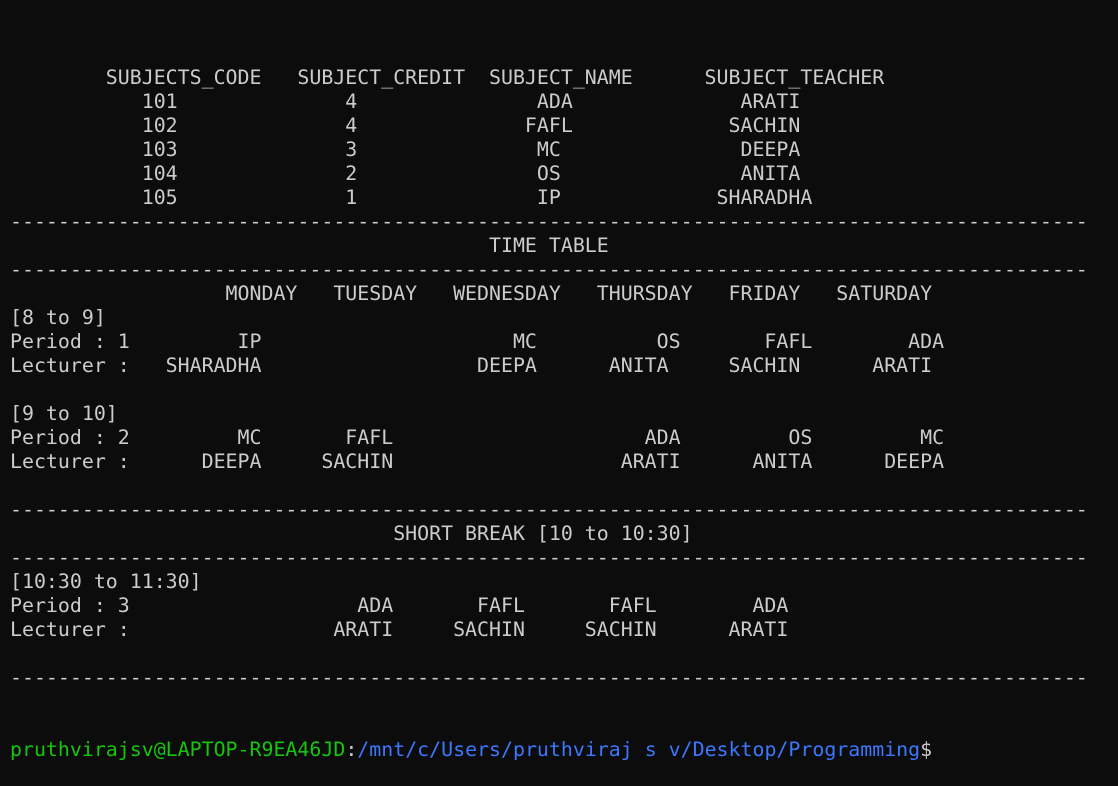 This screenshot has height=786, width=1118. What do you see at coordinates (405, 125) in the screenshot?
I see `terminal-line: 102 4 FAFL SACHIN` at bounding box center [405, 125].